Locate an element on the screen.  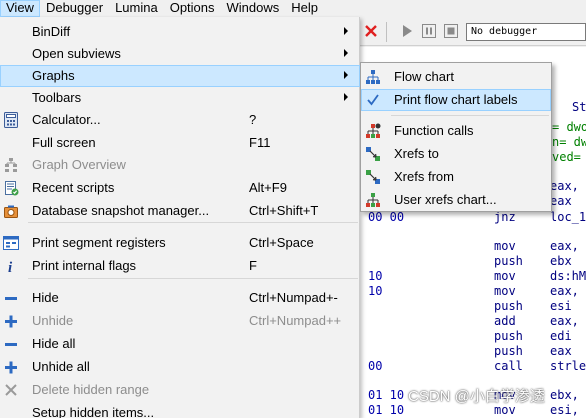
submenu-item-function-calls: Function calls is located at coordinates (456, 131).